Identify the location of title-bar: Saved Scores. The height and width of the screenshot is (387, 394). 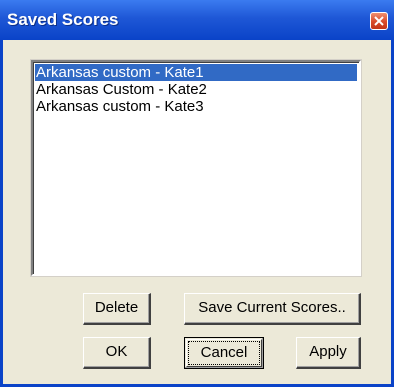
(197, 20).